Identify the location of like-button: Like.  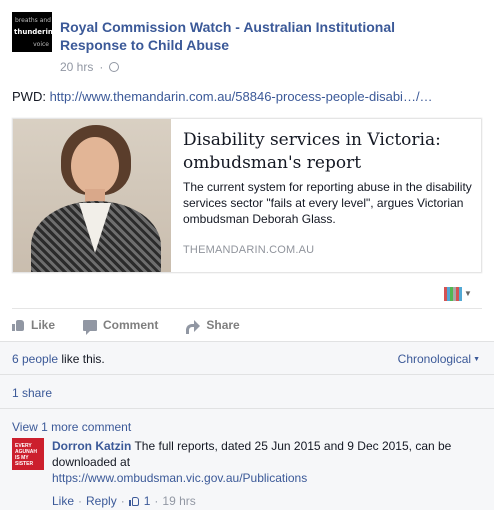
(33, 325).